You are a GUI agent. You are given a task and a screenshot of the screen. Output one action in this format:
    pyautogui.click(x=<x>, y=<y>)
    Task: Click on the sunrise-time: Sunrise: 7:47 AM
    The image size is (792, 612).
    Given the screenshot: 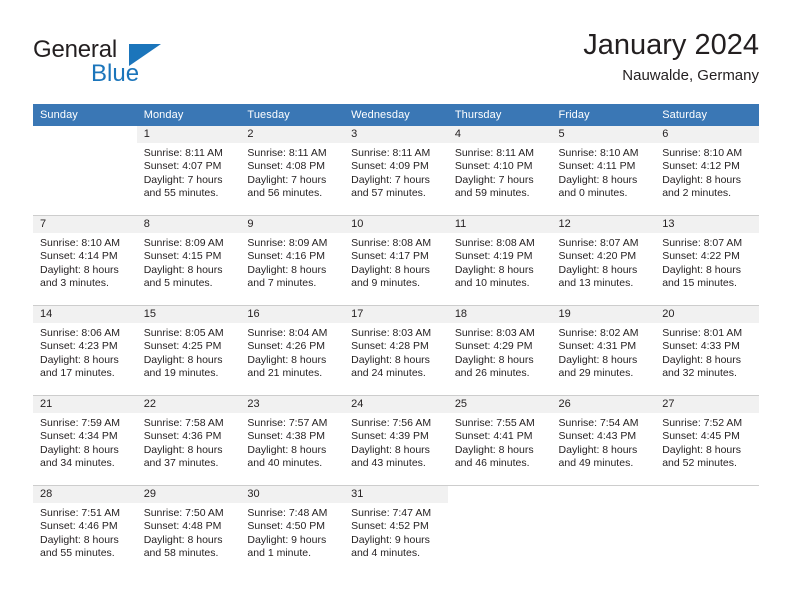 What is the action you would take?
    pyautogui.click(x=391, y=513)
    